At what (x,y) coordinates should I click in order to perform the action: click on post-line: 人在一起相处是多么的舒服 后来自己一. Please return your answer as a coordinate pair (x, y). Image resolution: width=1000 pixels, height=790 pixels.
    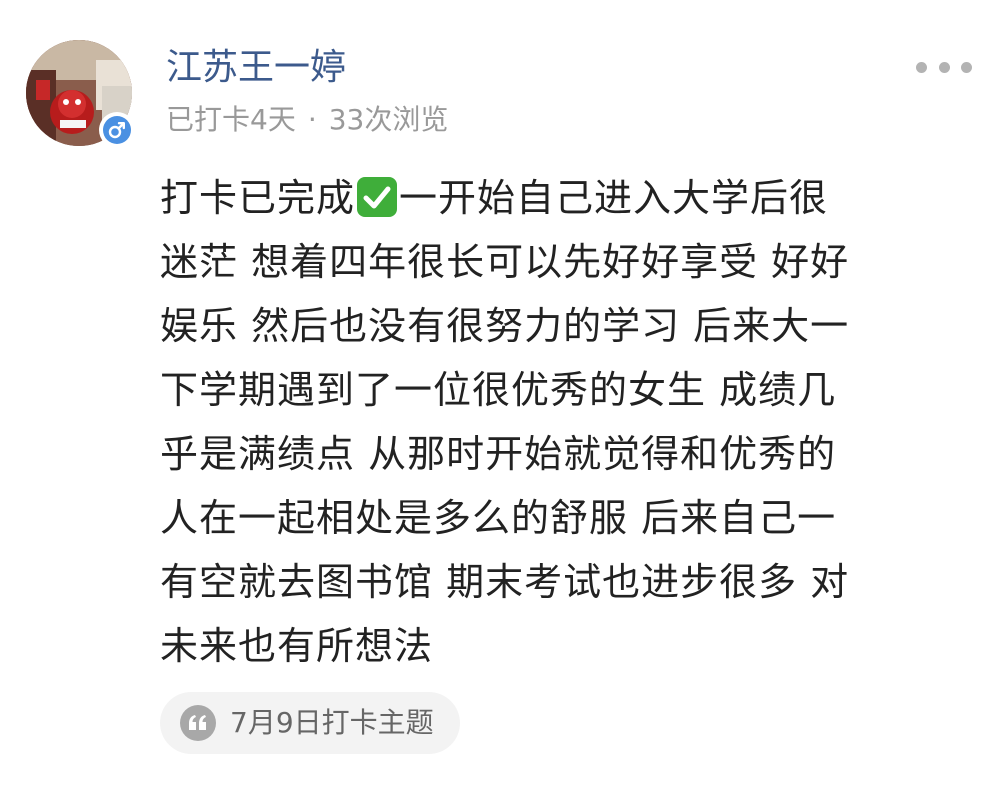
    Looking at the image, I should click on (498, 518).